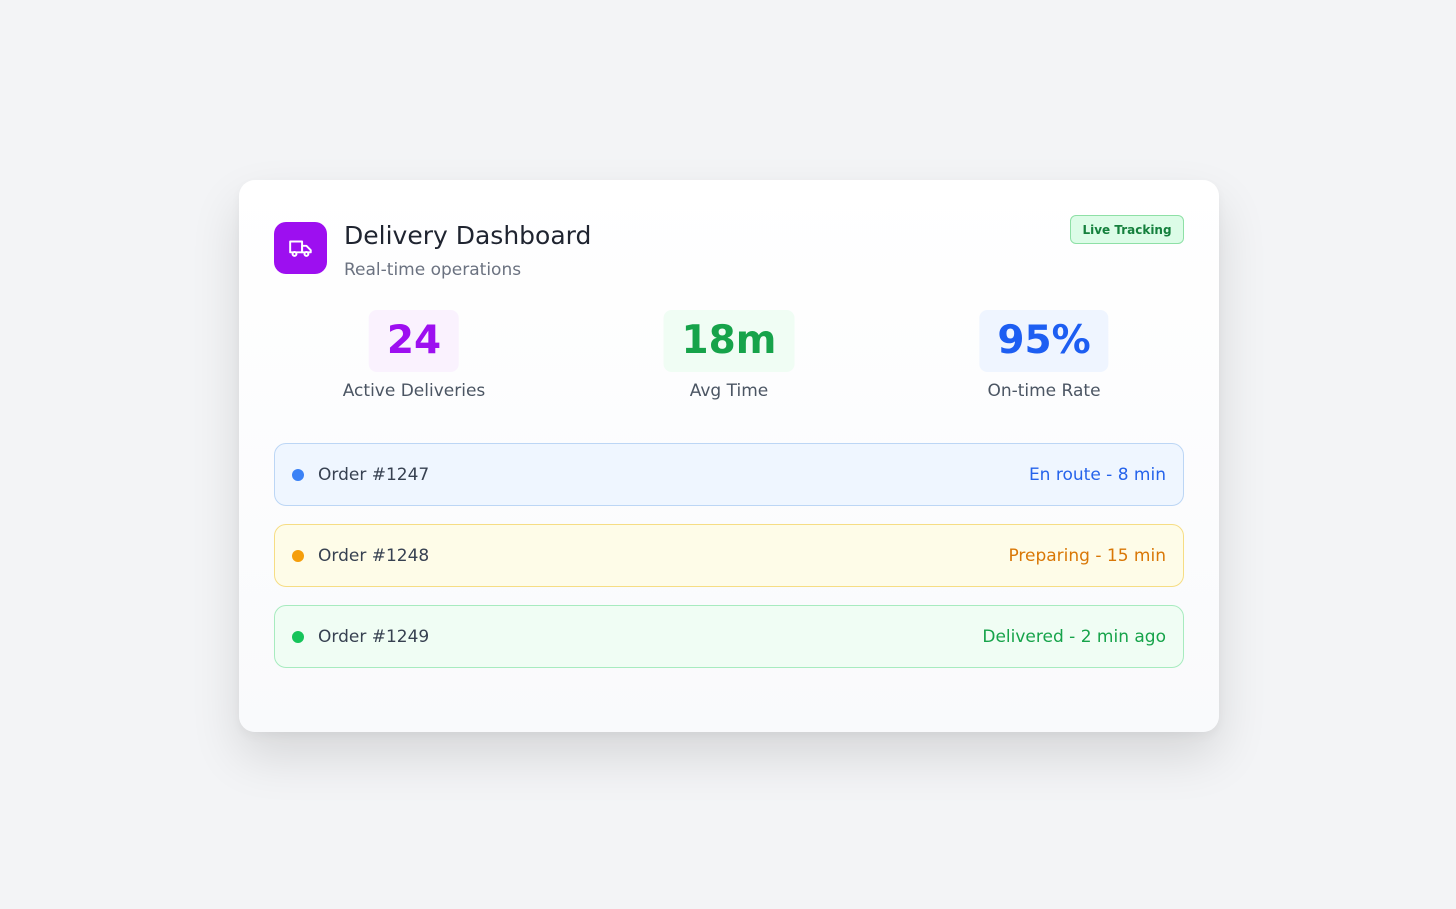  I want to click on order-id: Order #1247, so click(374, 474).